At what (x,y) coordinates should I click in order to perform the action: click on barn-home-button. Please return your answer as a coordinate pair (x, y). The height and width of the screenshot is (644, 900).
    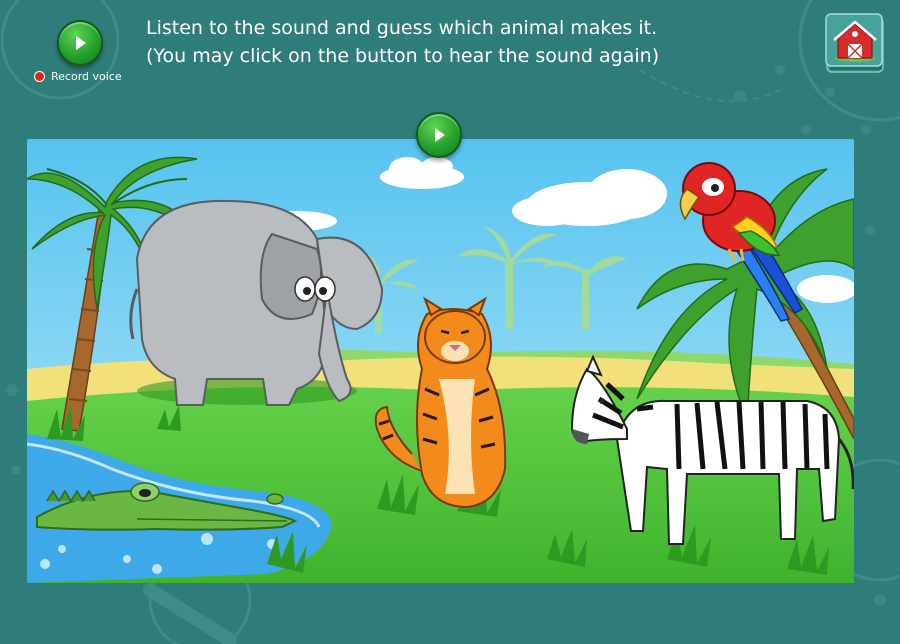
    Looking at the image, I should click on (855, 44).